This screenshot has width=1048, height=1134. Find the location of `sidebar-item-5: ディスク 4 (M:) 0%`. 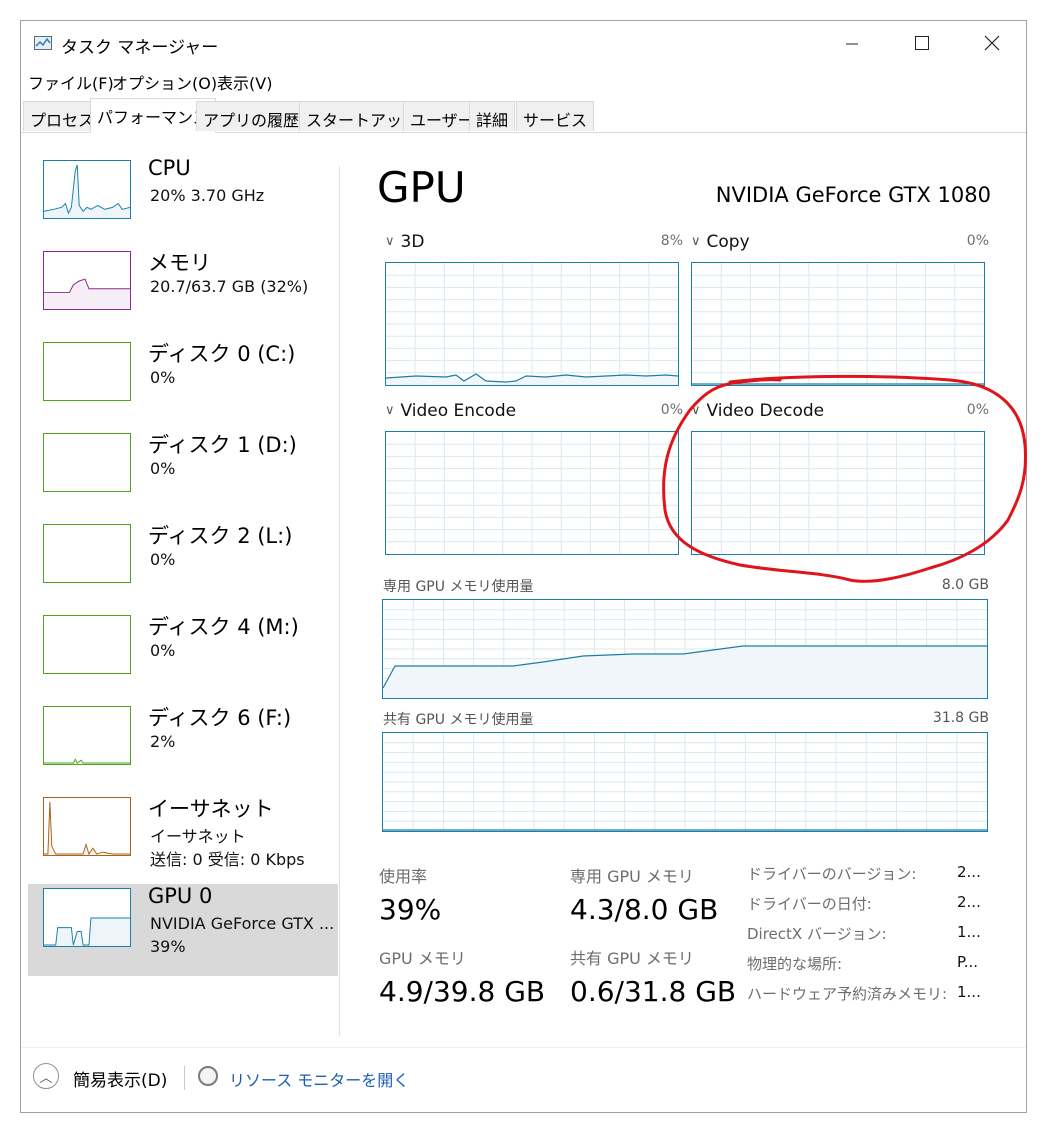

sidebar-item-5: ディスク 4 (M:) 0% is located at coordinates (183, 657).